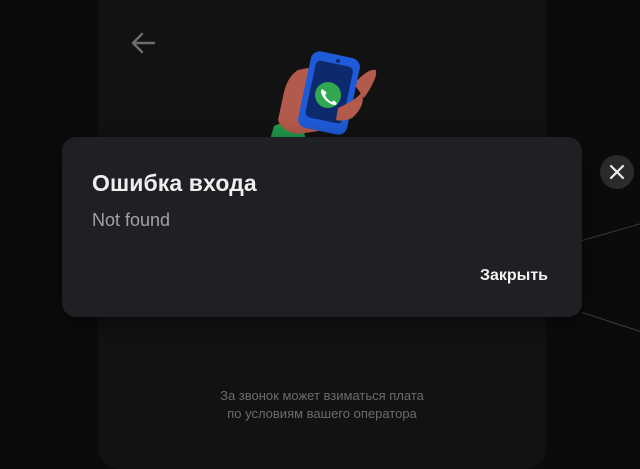 The height and width of the screenshot is (469, 640). I want to click on arrow-left-icon, so click(143, 43).